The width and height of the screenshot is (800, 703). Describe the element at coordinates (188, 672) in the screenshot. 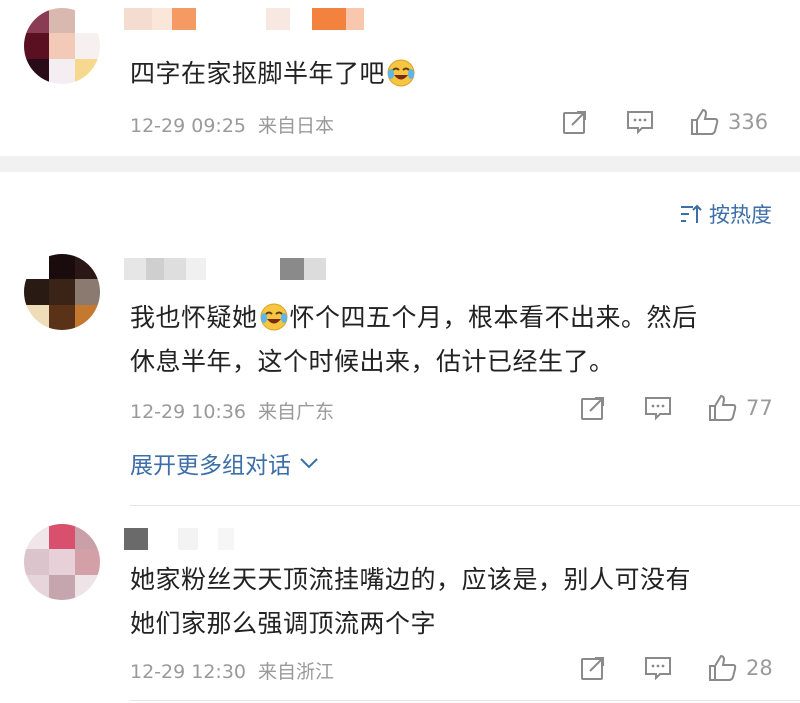

I see `comment-time: 12-29 12:30` at that location.